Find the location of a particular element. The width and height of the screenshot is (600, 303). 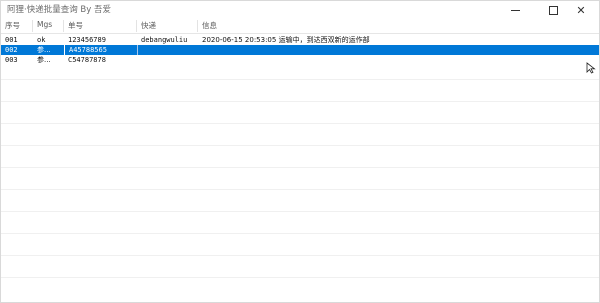

cell-courier: debangwuliu is located at coordinates (164, 40).